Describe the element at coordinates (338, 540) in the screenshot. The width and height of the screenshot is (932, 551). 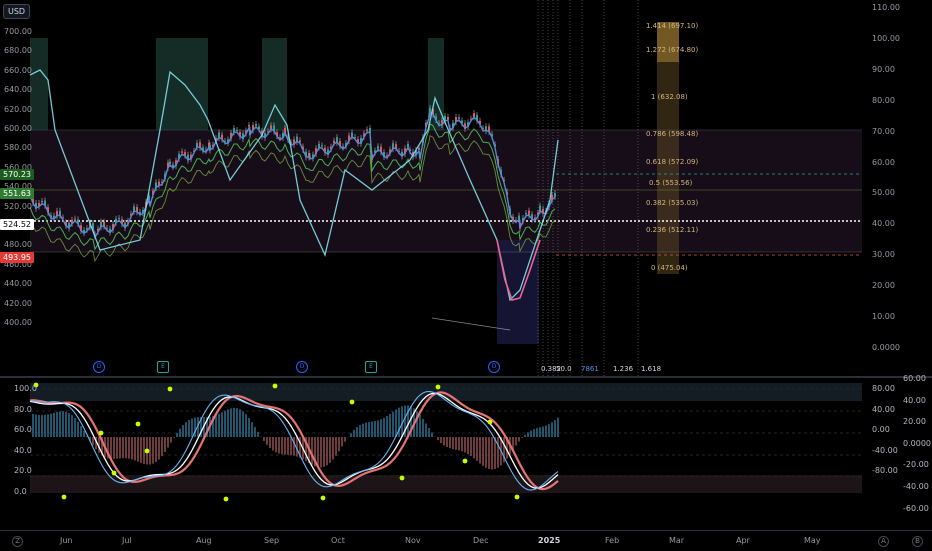
I see `time-tick: Oct` at that location.